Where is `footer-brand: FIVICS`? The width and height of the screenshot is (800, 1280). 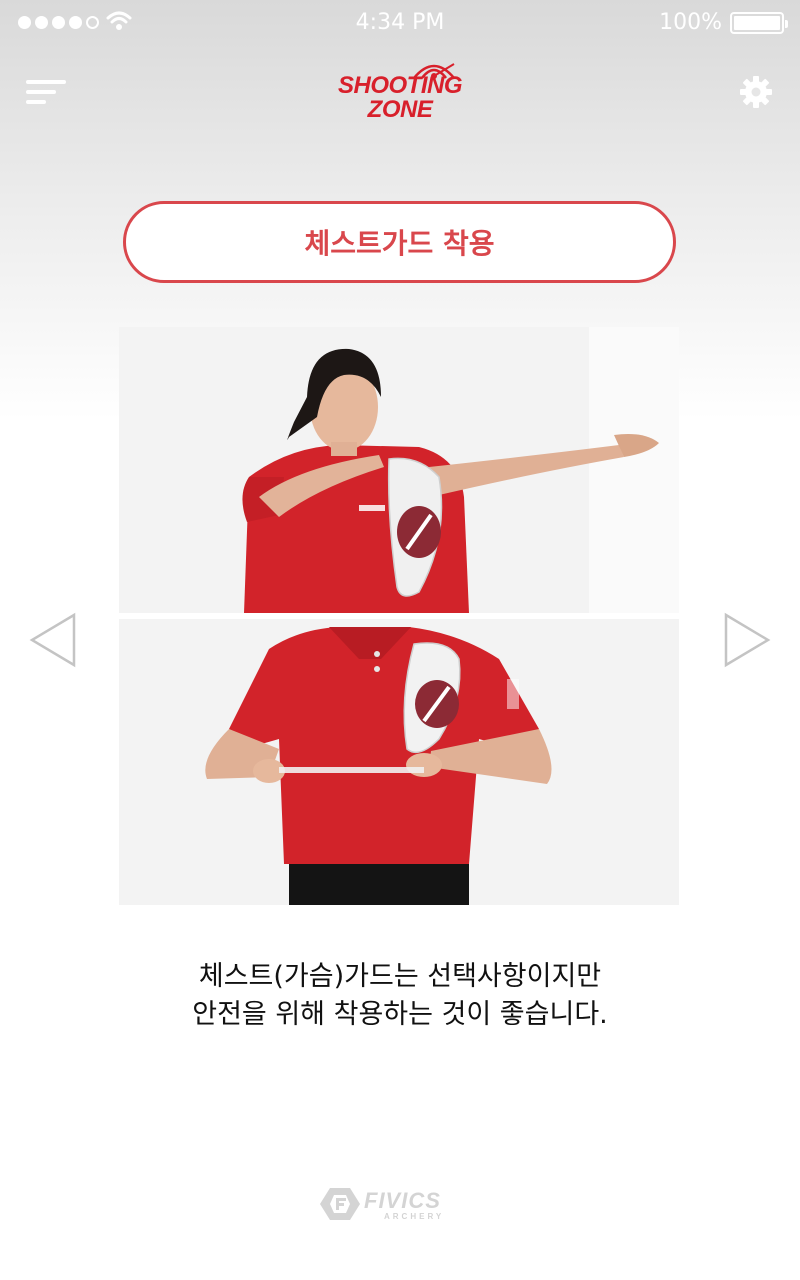 footer-brand: FIVICS is located at coordinates (402, 1200).